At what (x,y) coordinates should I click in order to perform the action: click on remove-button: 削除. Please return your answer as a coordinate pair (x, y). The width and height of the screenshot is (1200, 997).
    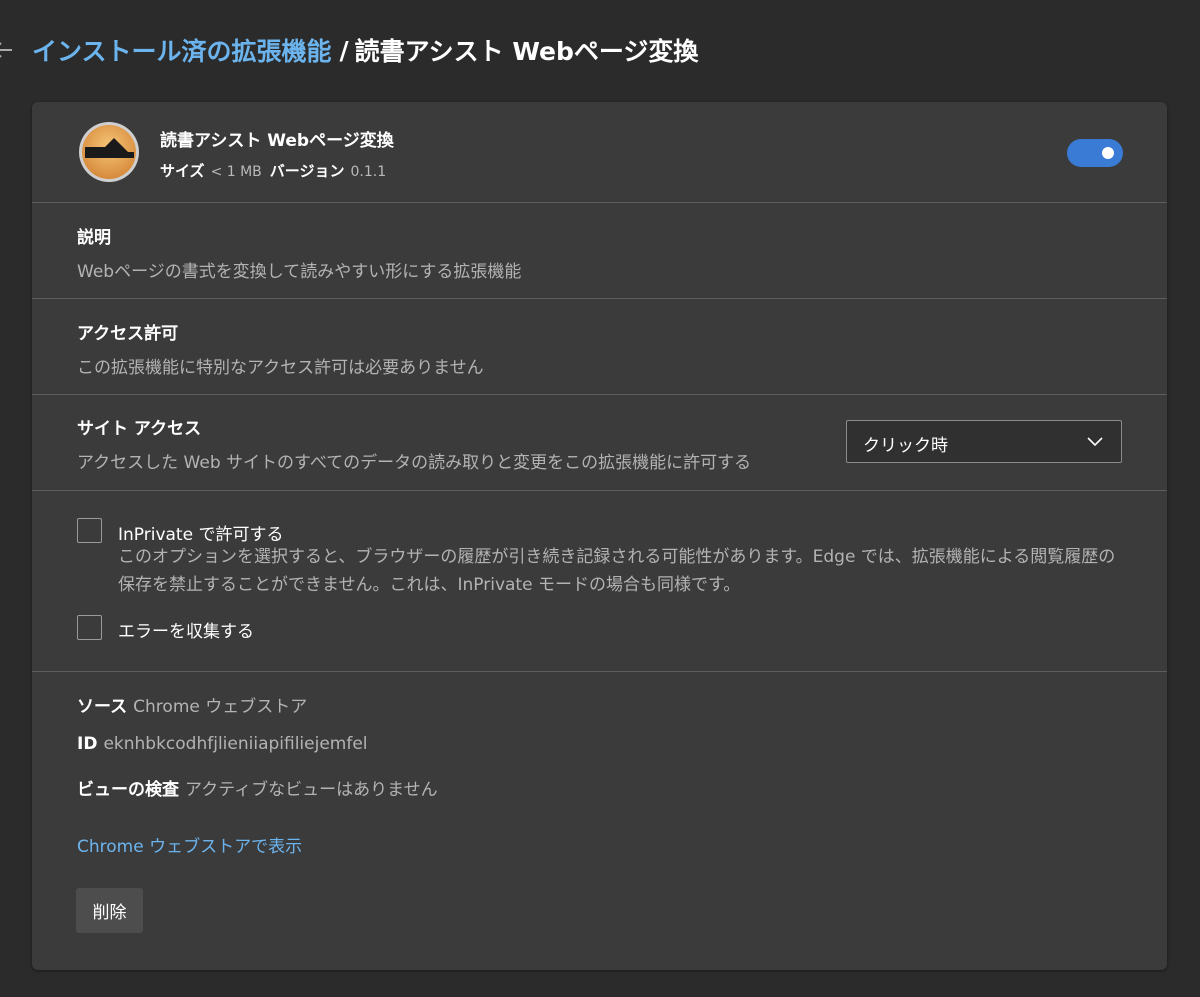
    Looking at the image, I should click on (109, 910).